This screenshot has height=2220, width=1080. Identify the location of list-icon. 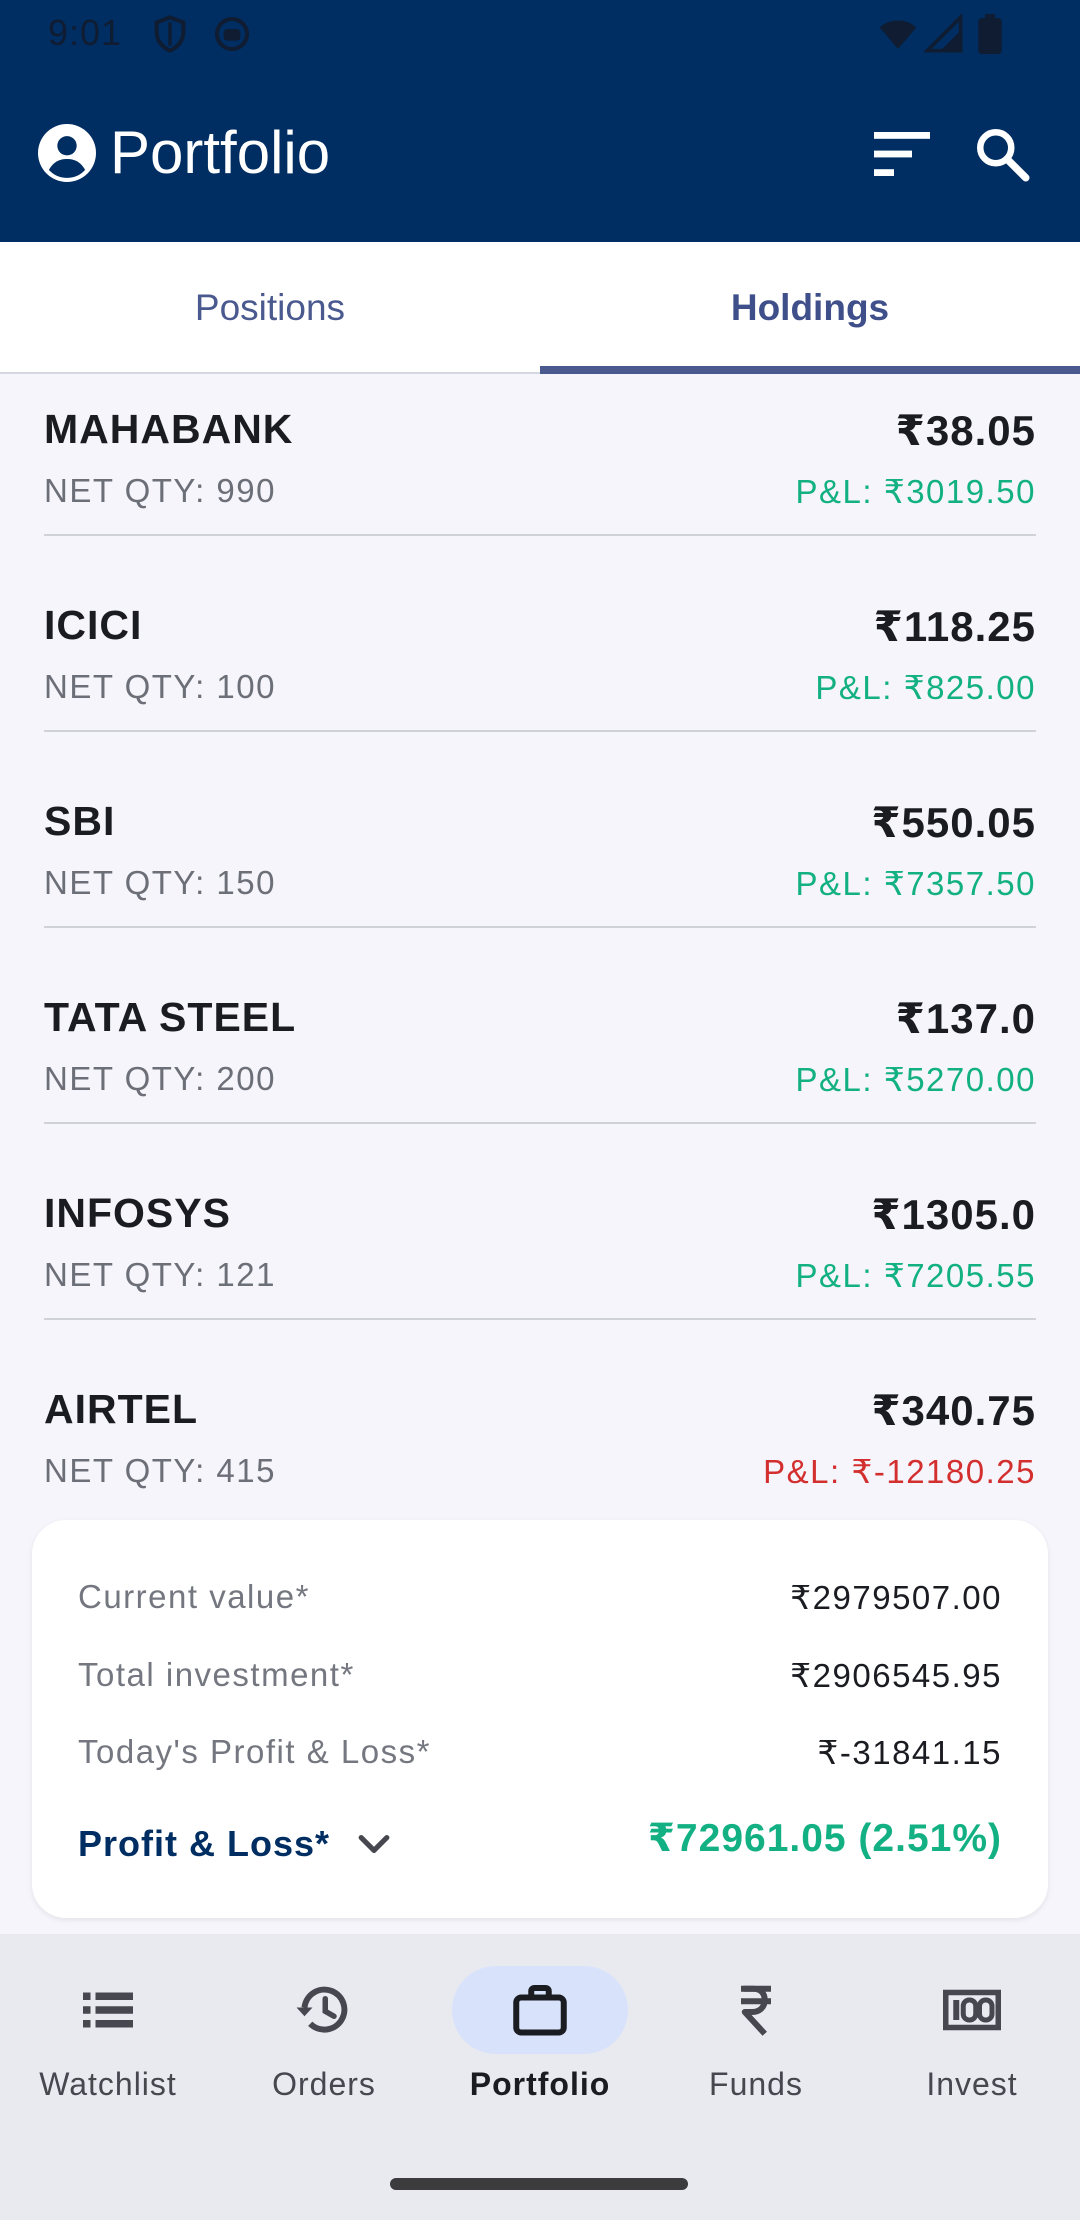
(108, 2010).